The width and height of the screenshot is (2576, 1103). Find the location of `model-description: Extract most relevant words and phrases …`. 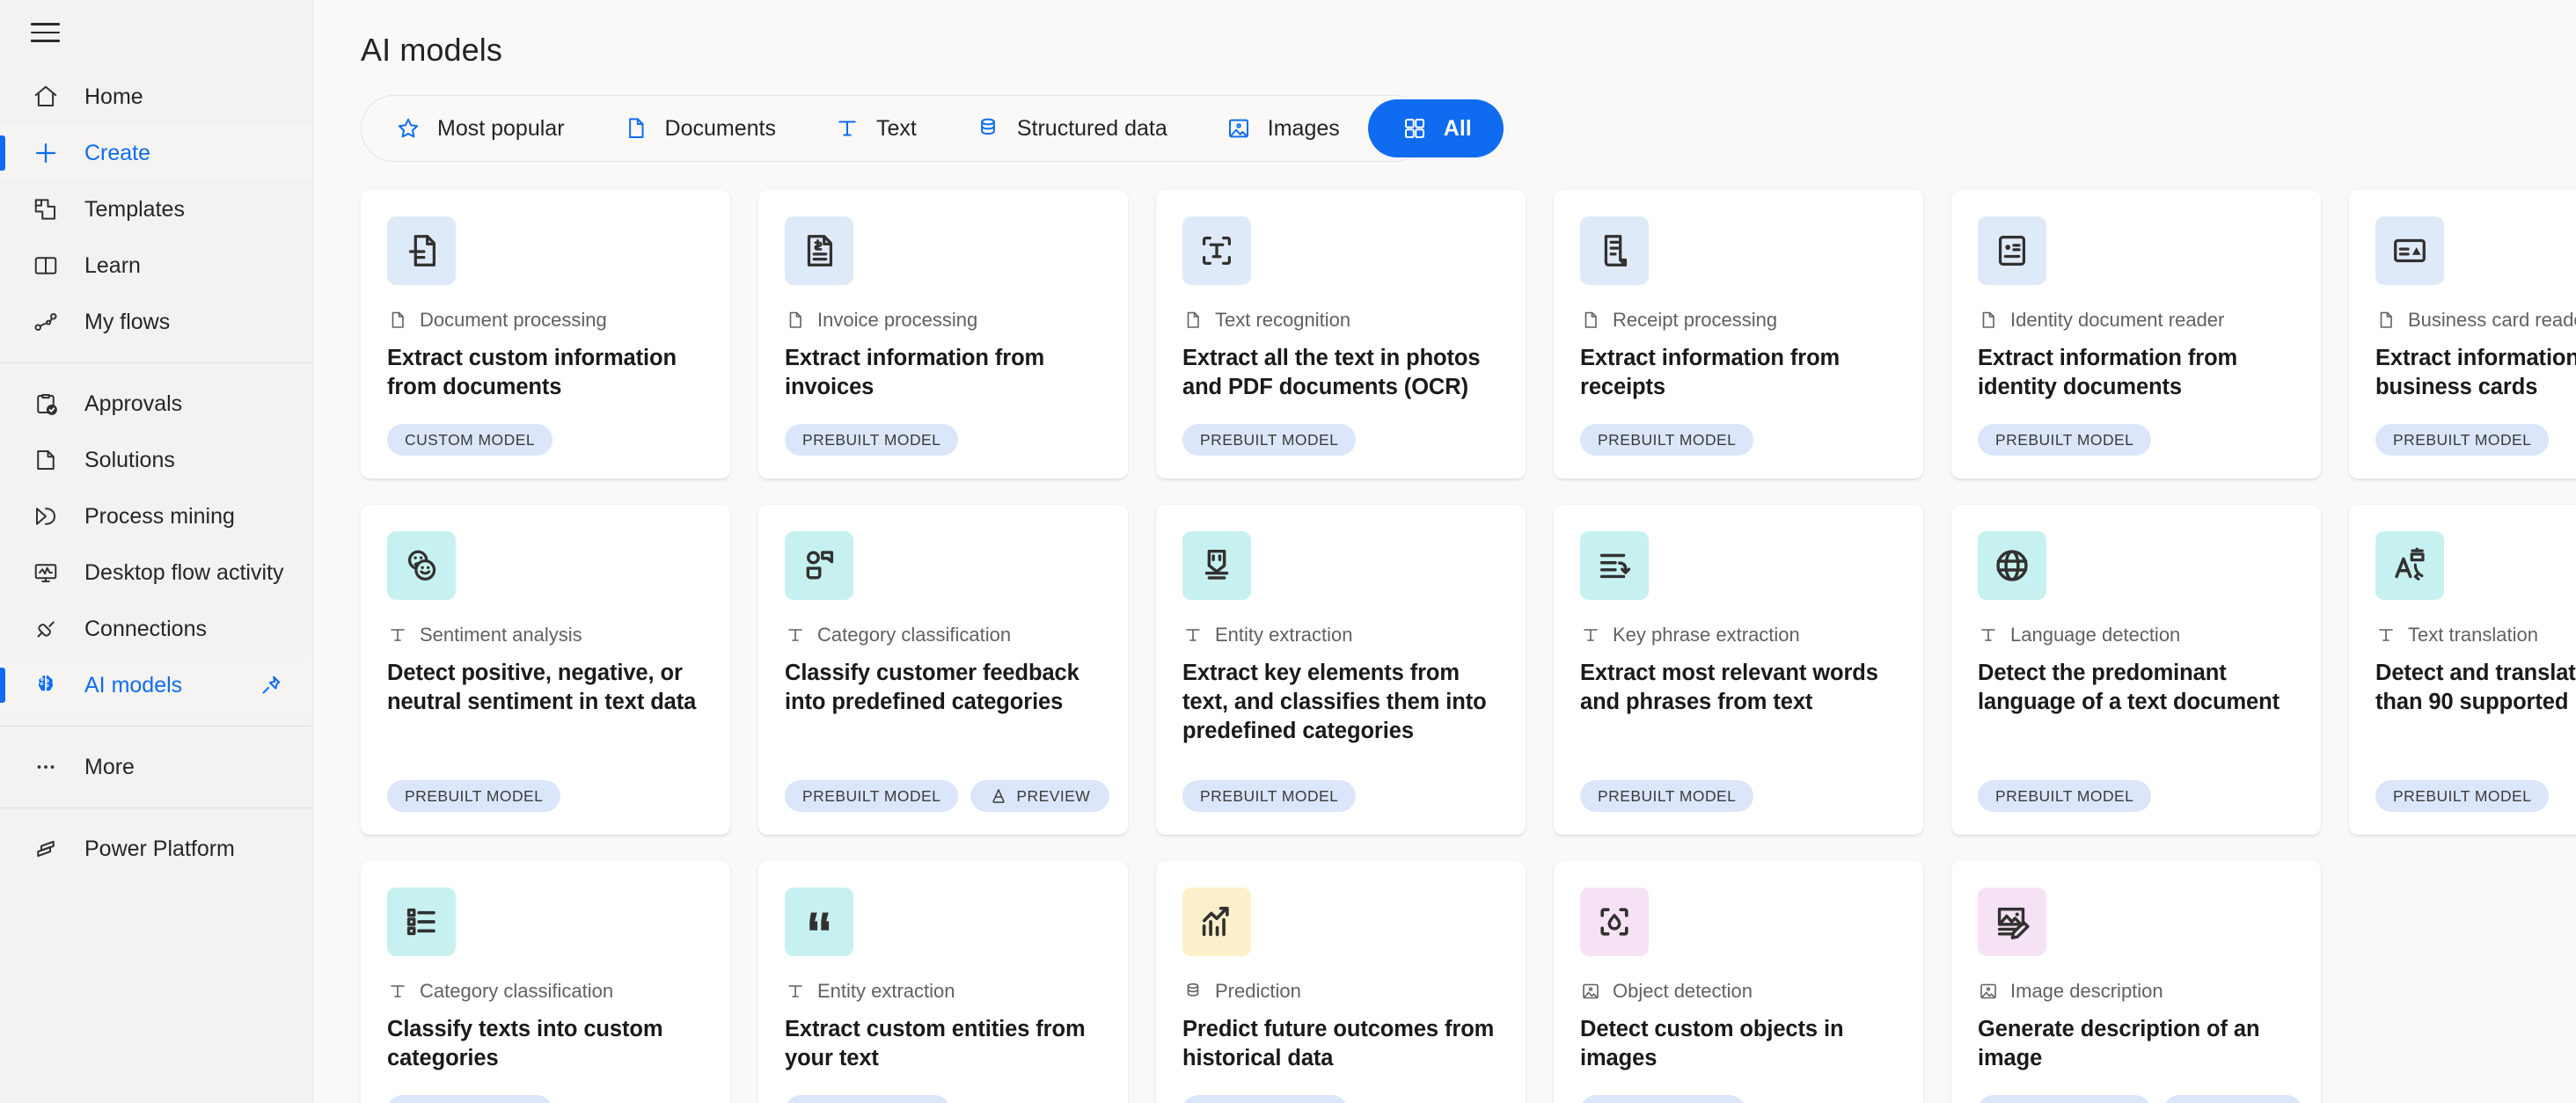

model-description: Extract most relevant words and phrases … is located at coordinates (1729, 687).